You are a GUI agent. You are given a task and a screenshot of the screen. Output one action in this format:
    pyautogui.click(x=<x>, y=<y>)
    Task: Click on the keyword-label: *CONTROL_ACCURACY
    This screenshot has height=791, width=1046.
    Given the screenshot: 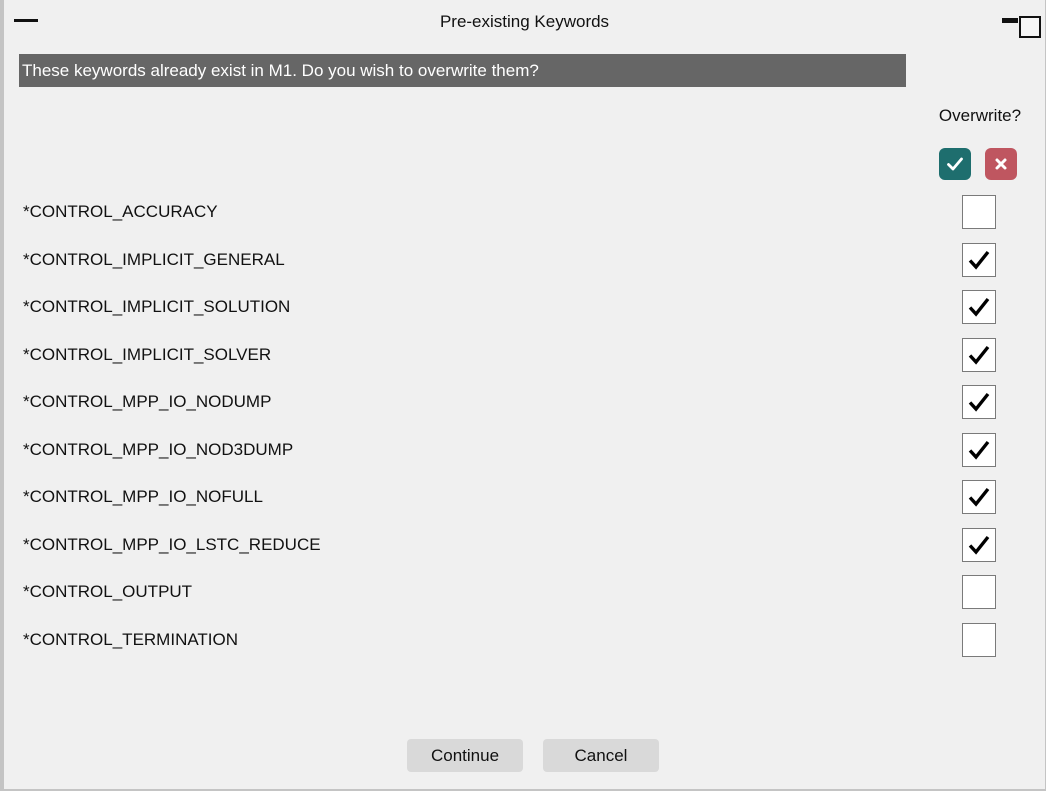 What is the action you would take?
    pyautogui.click(x=120, y=211)
    